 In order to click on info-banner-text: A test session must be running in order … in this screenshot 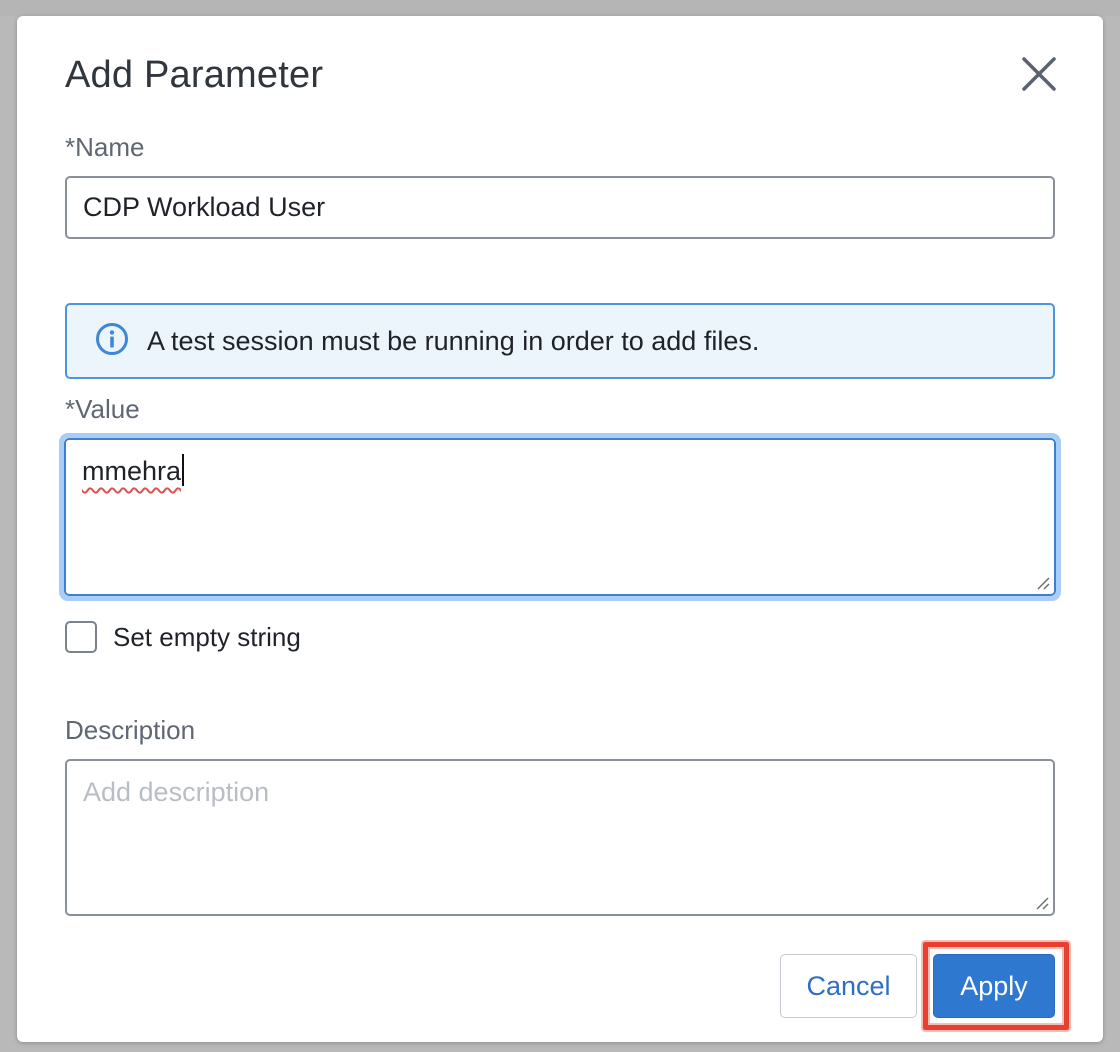, I will do `click(453, 340)`.